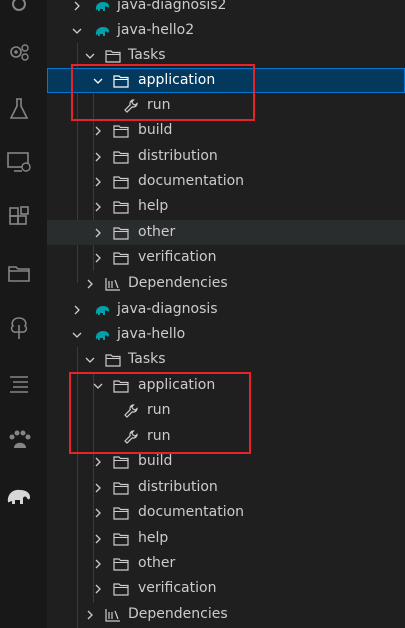 The height and width of the screenshot is (628, 405). Describe the element at coordinates (19, 384) in the screenshot. I see `outline-icon` at that location.